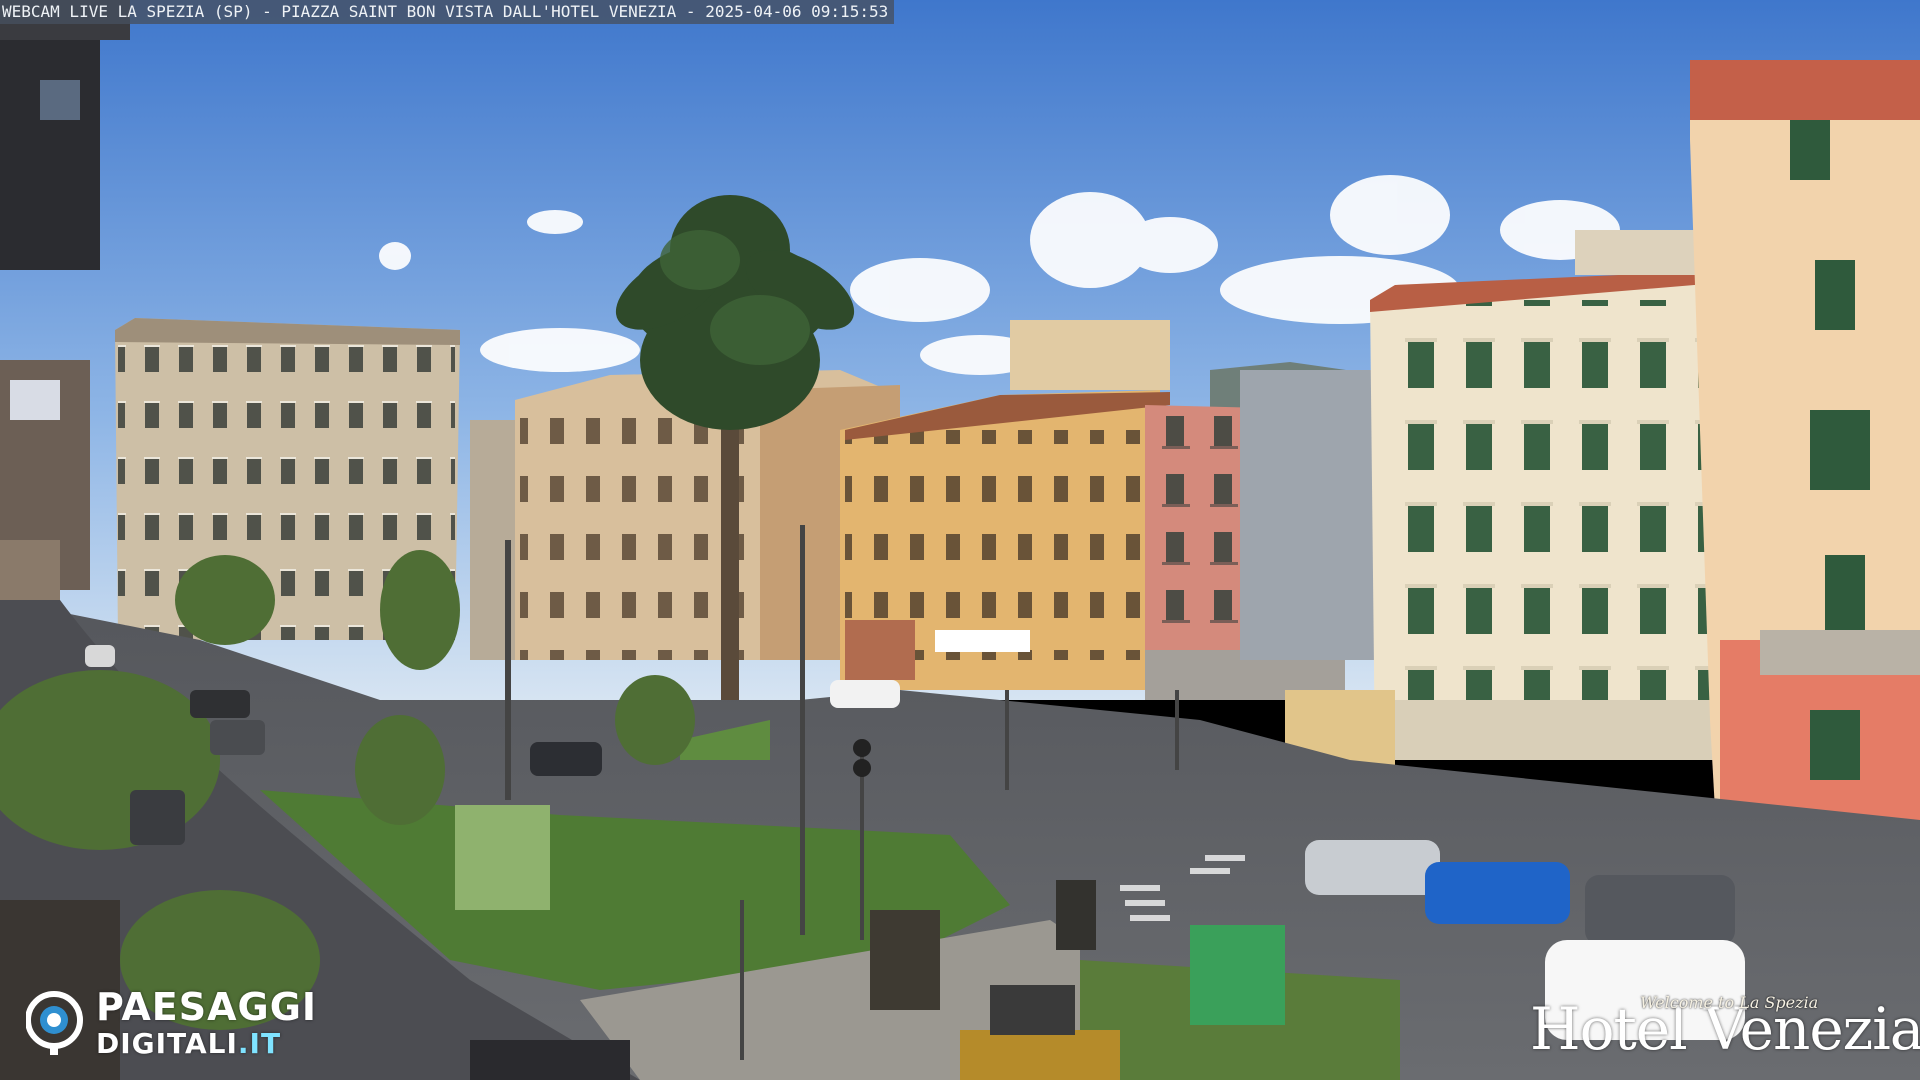 This screenshot has height=1080, width=1920. Describe the element at coordinates (1725, 1025) in the screenshot. I see `hotel-venezia-watermark: Hotel Venezia Welcome to La Spezia` at that location.